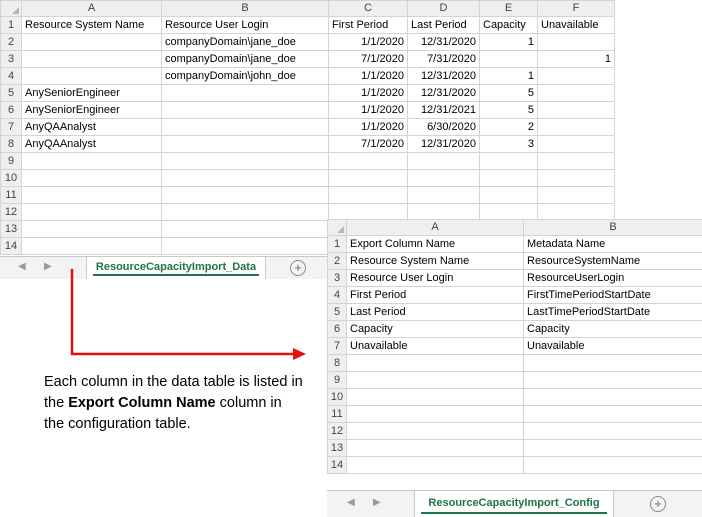  What do you see at coordinates (92, 25) in the screenshot?
I see `cell-a1: Resource System Name` at bounding box center [92, 25].